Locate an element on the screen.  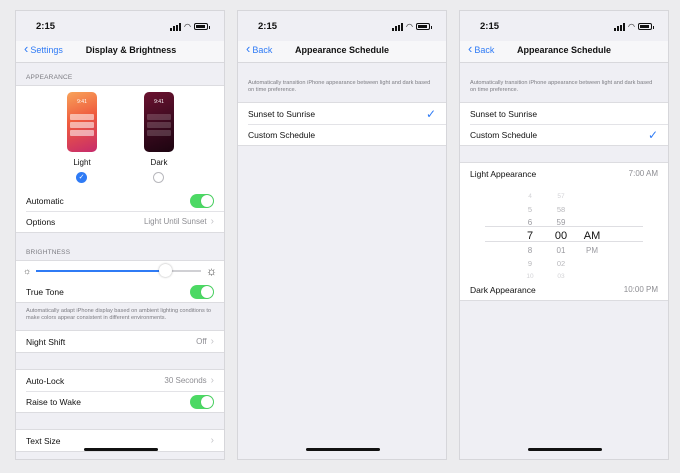
options-row: Options Light Until Sunset › is located at coordinates (120, 221).